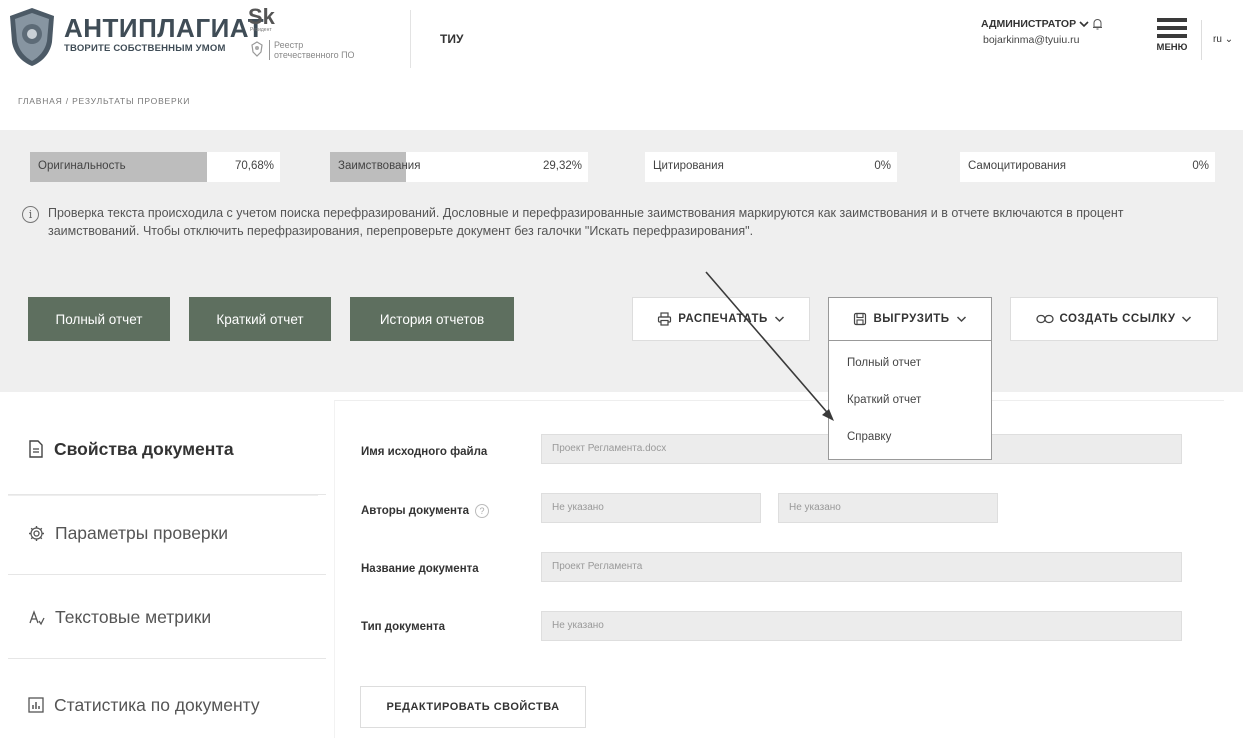 This screenshot has width=1243, height=738. Describe the element at coordinates (1172, 40) in the screenshot. I see `menu-button: МЕНЮ` at that location.